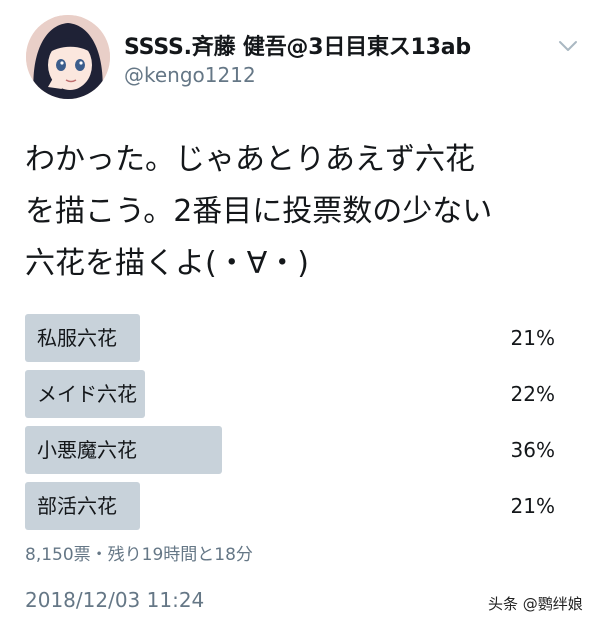 The image size is (600, 624). What do you see at coordinates (535, 604) in the screenshot?
I see `watermark: 头条 @鹦绊娘` at bounding box center [535, 604].